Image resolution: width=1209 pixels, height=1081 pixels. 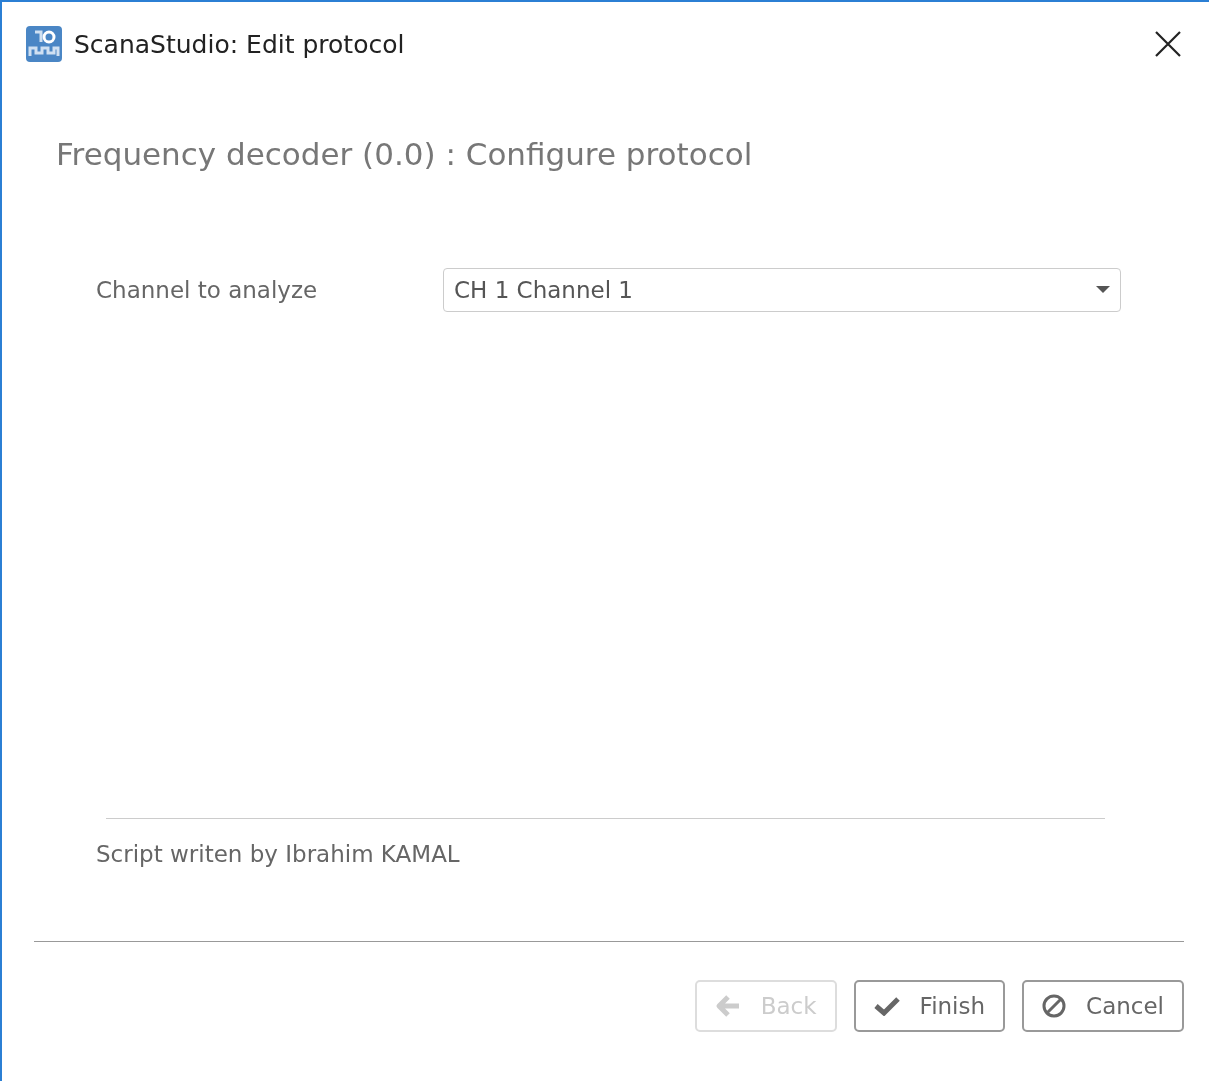 I want to click on channel-dropdown: CH 1 Channel 1, so click(x=782, y=290).